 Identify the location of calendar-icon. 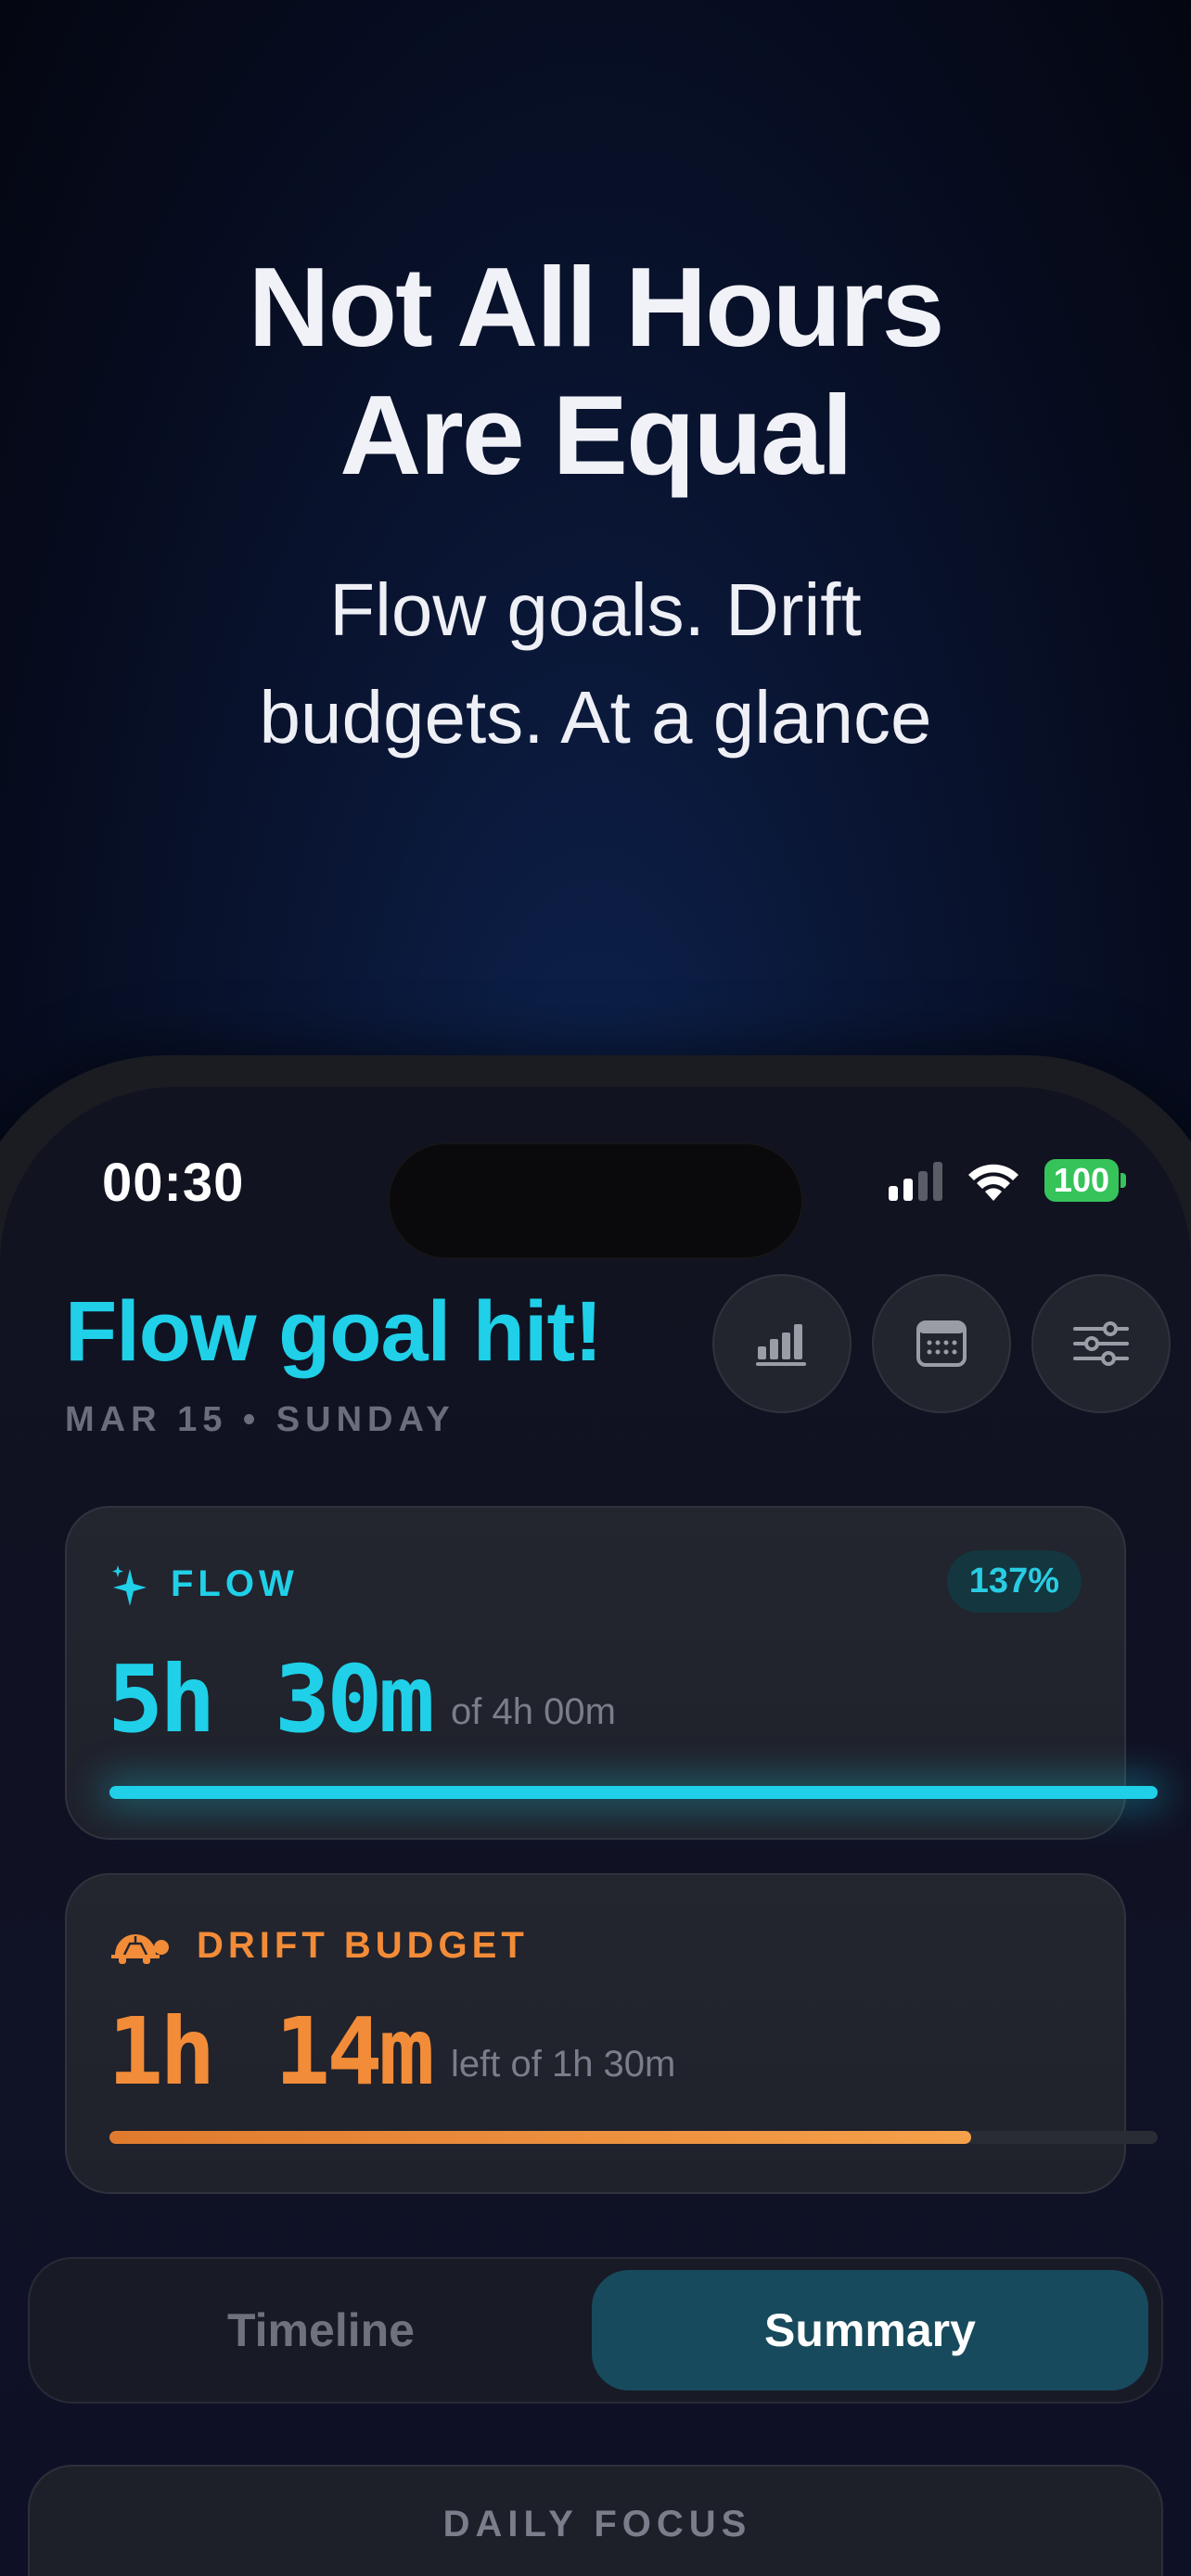
(942, 1344).